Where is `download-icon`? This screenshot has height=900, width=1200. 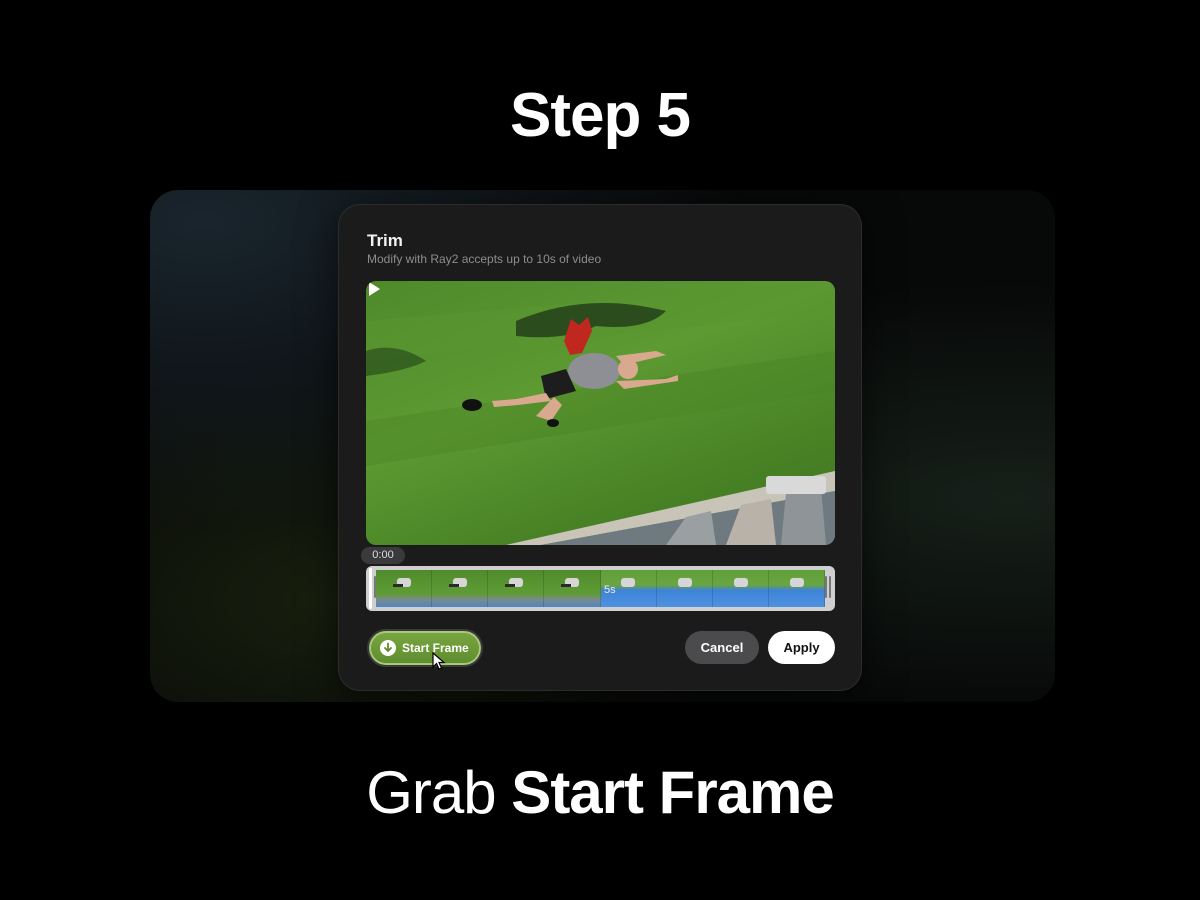 download-icon is located at coordinates (388, 648).